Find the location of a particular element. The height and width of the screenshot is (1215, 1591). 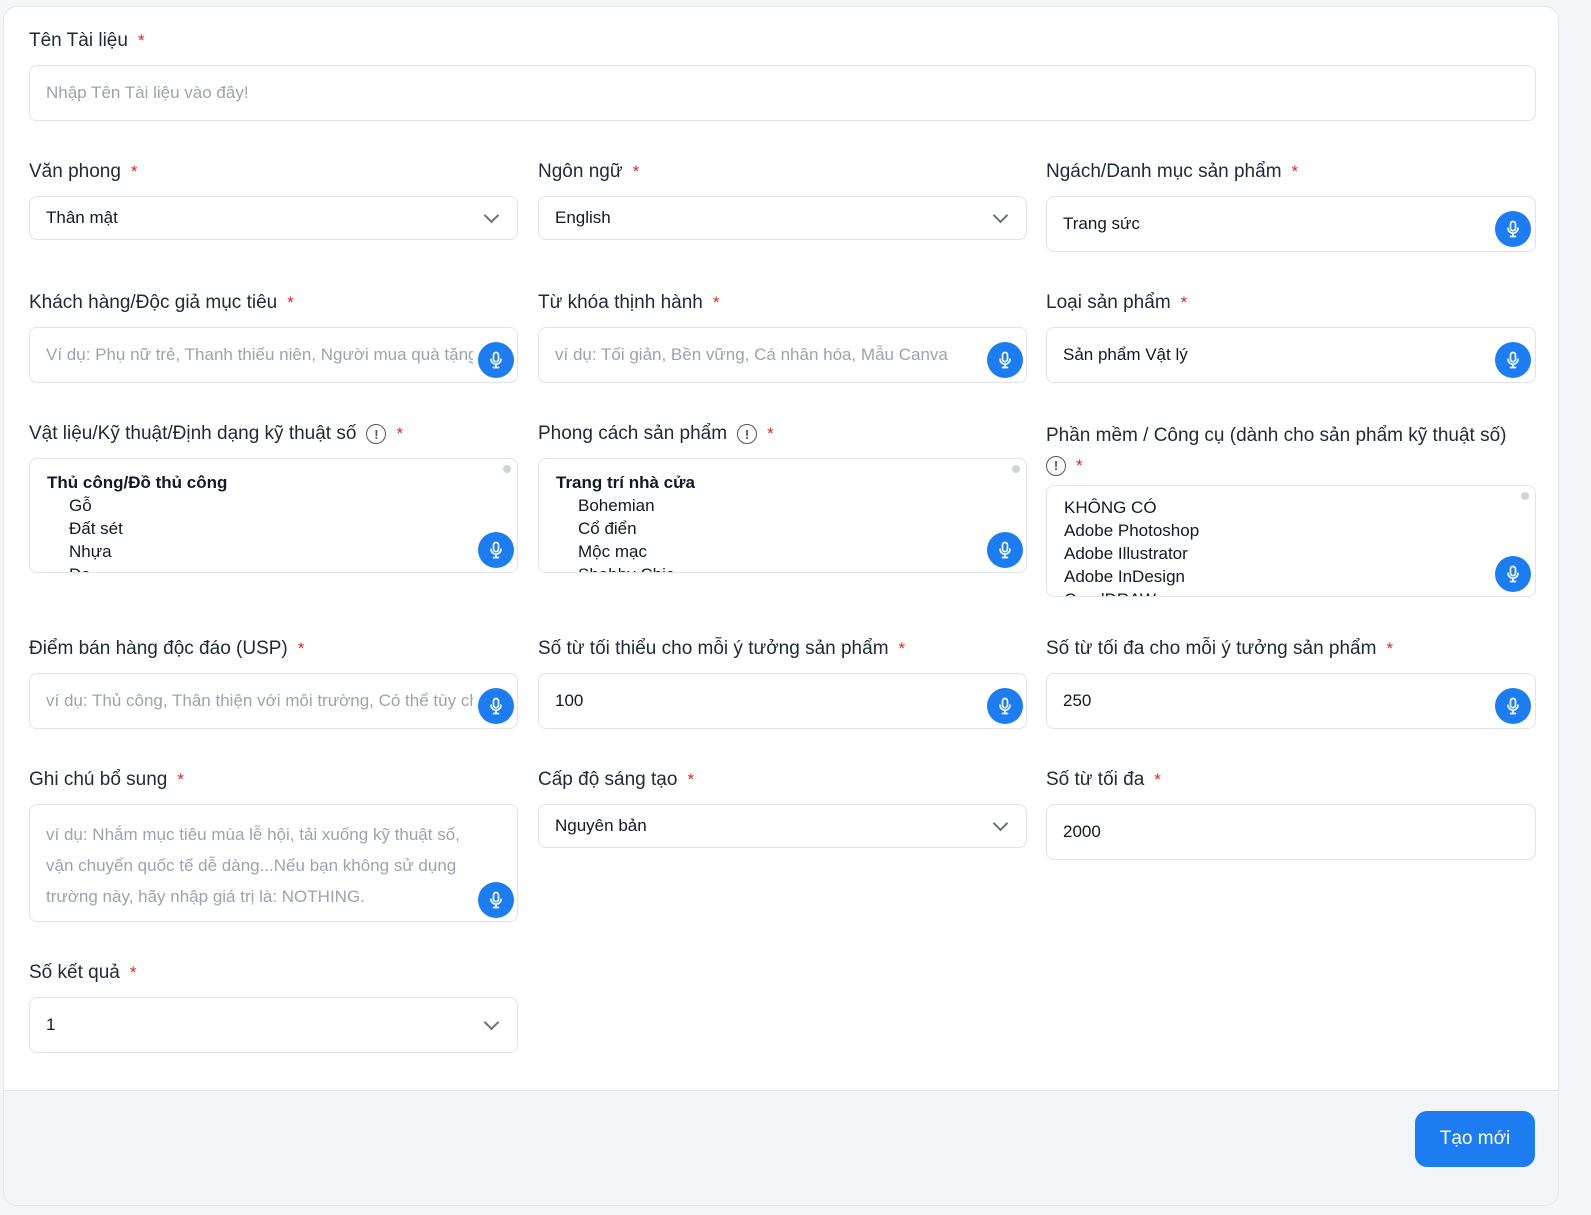

tone-select: Thân mật is located at coordinates (273, 218).